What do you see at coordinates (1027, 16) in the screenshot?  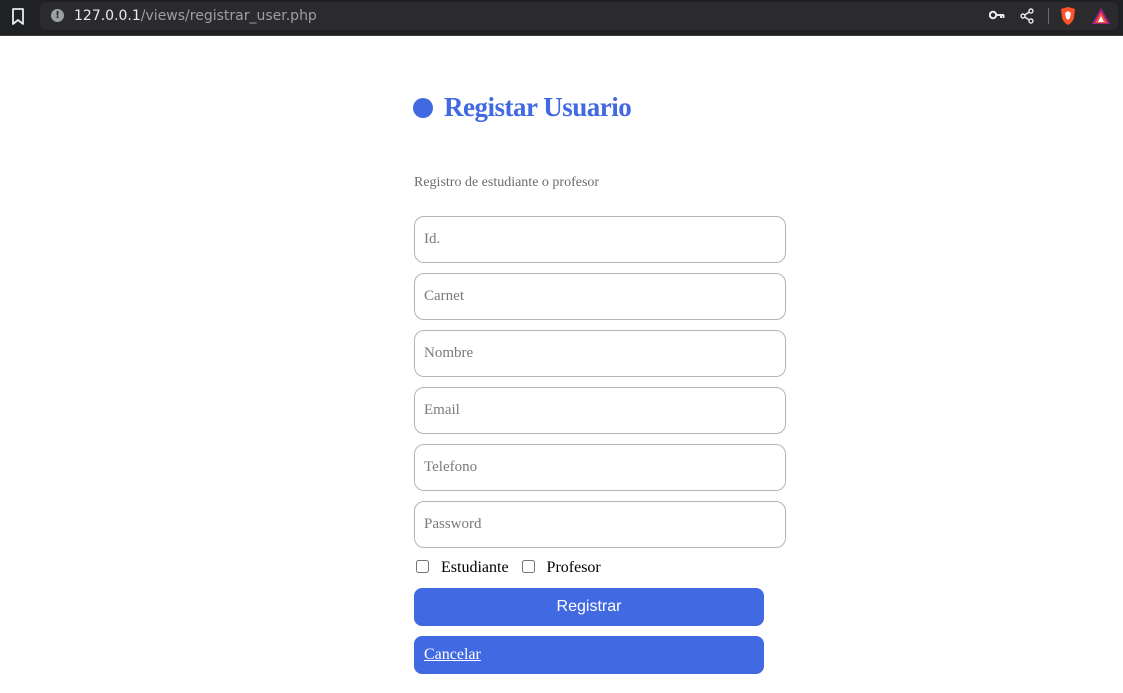 I see `share-icon` at bounding box center [1027, 16].